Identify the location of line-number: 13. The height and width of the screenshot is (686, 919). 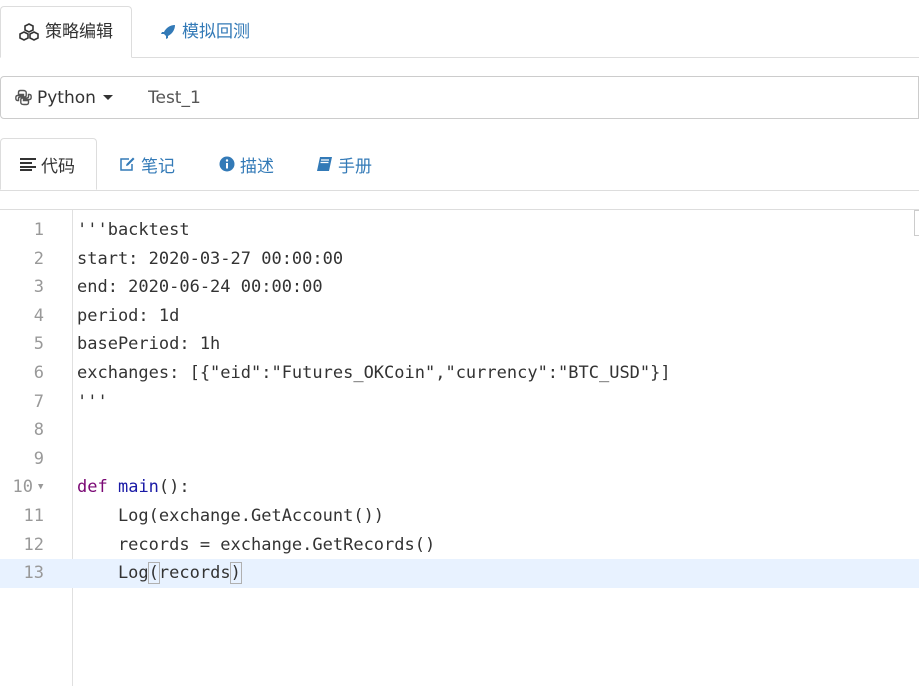
(33, 573).